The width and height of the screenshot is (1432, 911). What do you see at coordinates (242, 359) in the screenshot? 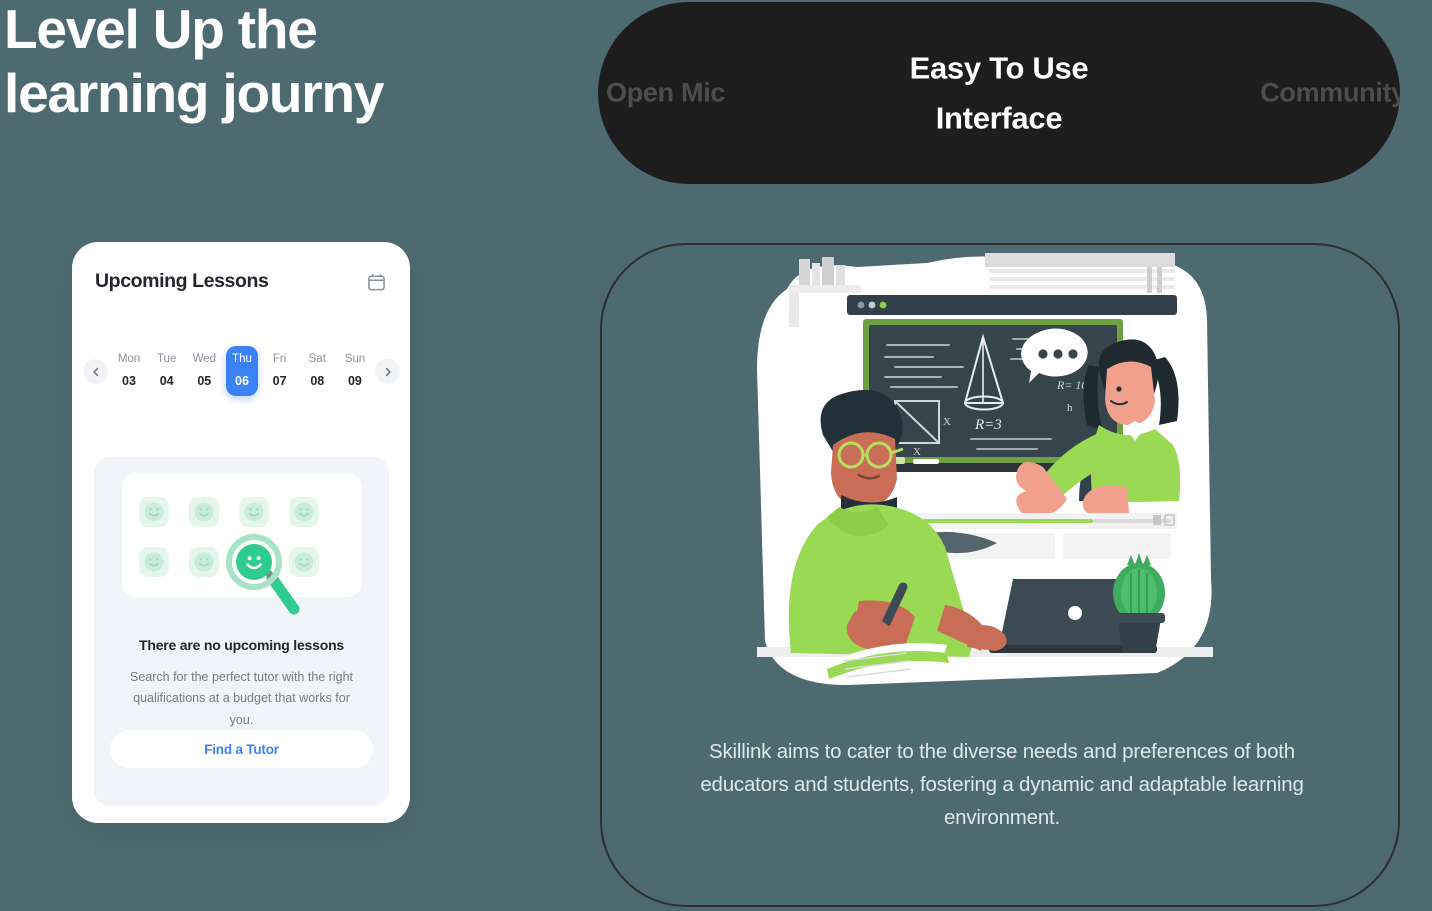
I see `day-label: Thu` at bounding box center [242, 359].